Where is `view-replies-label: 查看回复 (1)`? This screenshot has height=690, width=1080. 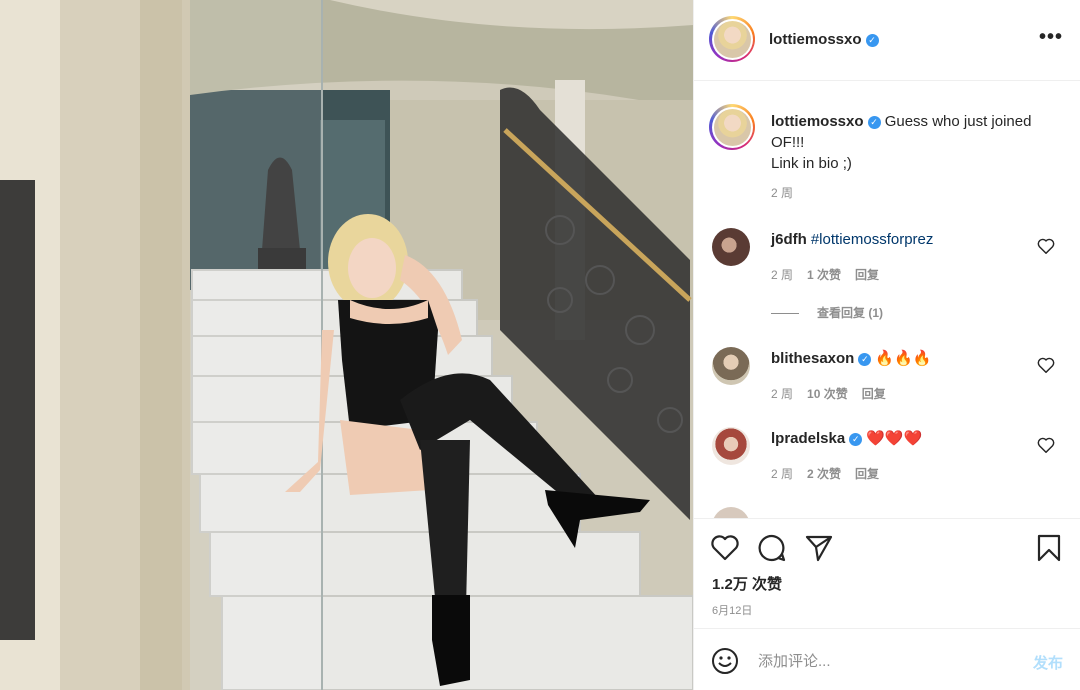 view-replies-label: 查看回复 (1) is located at coordinates (850, 313).